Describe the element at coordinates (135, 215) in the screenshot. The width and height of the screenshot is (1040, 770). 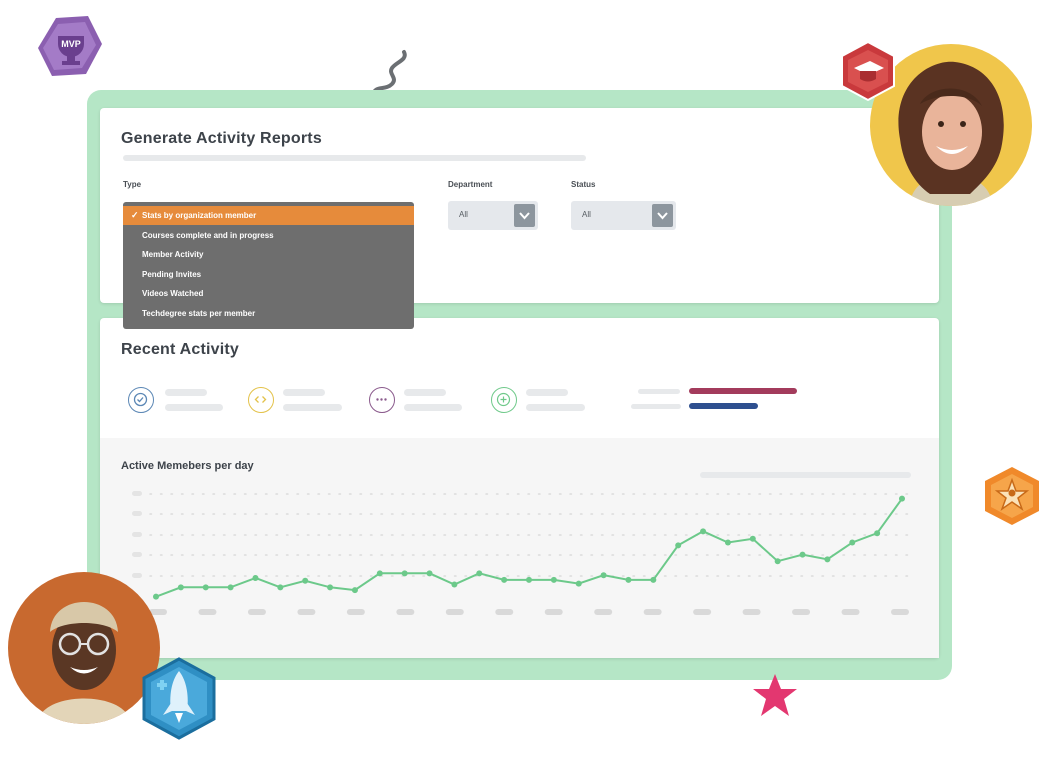
I see `check-icon: ✓` at that location.